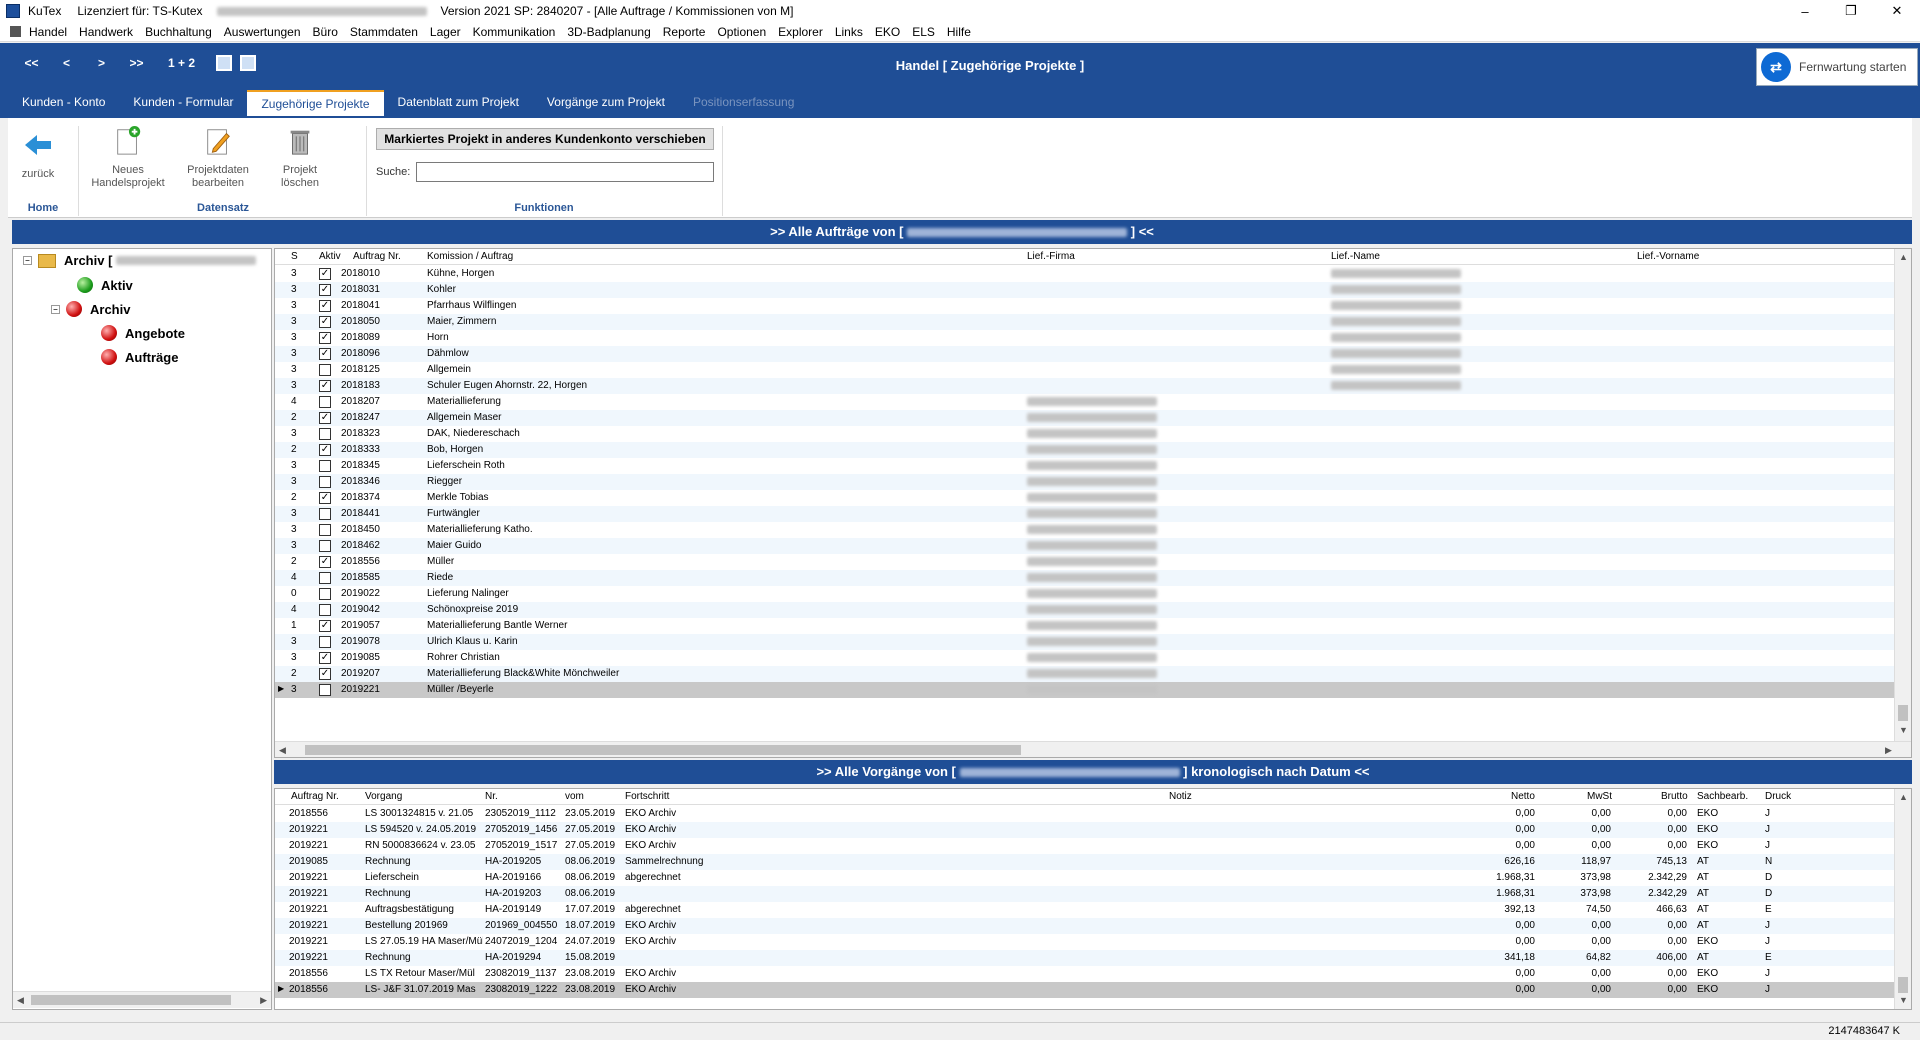 This screenshot has height=1040, width=1920. What do you see at coordinates (849, 32) in the screenshot?
I see `menu-links: Links` at bounding box center [849, 32].